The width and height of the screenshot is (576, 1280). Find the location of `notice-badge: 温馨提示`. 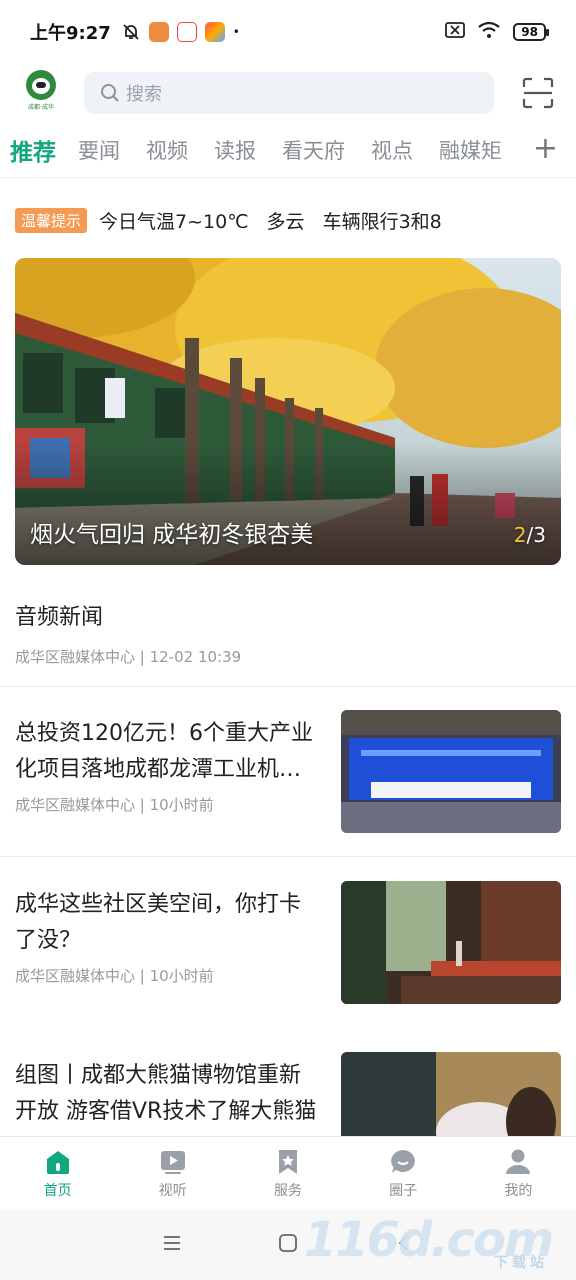

notice-badge: 温馨提示 is located at coordinates (51, 220).